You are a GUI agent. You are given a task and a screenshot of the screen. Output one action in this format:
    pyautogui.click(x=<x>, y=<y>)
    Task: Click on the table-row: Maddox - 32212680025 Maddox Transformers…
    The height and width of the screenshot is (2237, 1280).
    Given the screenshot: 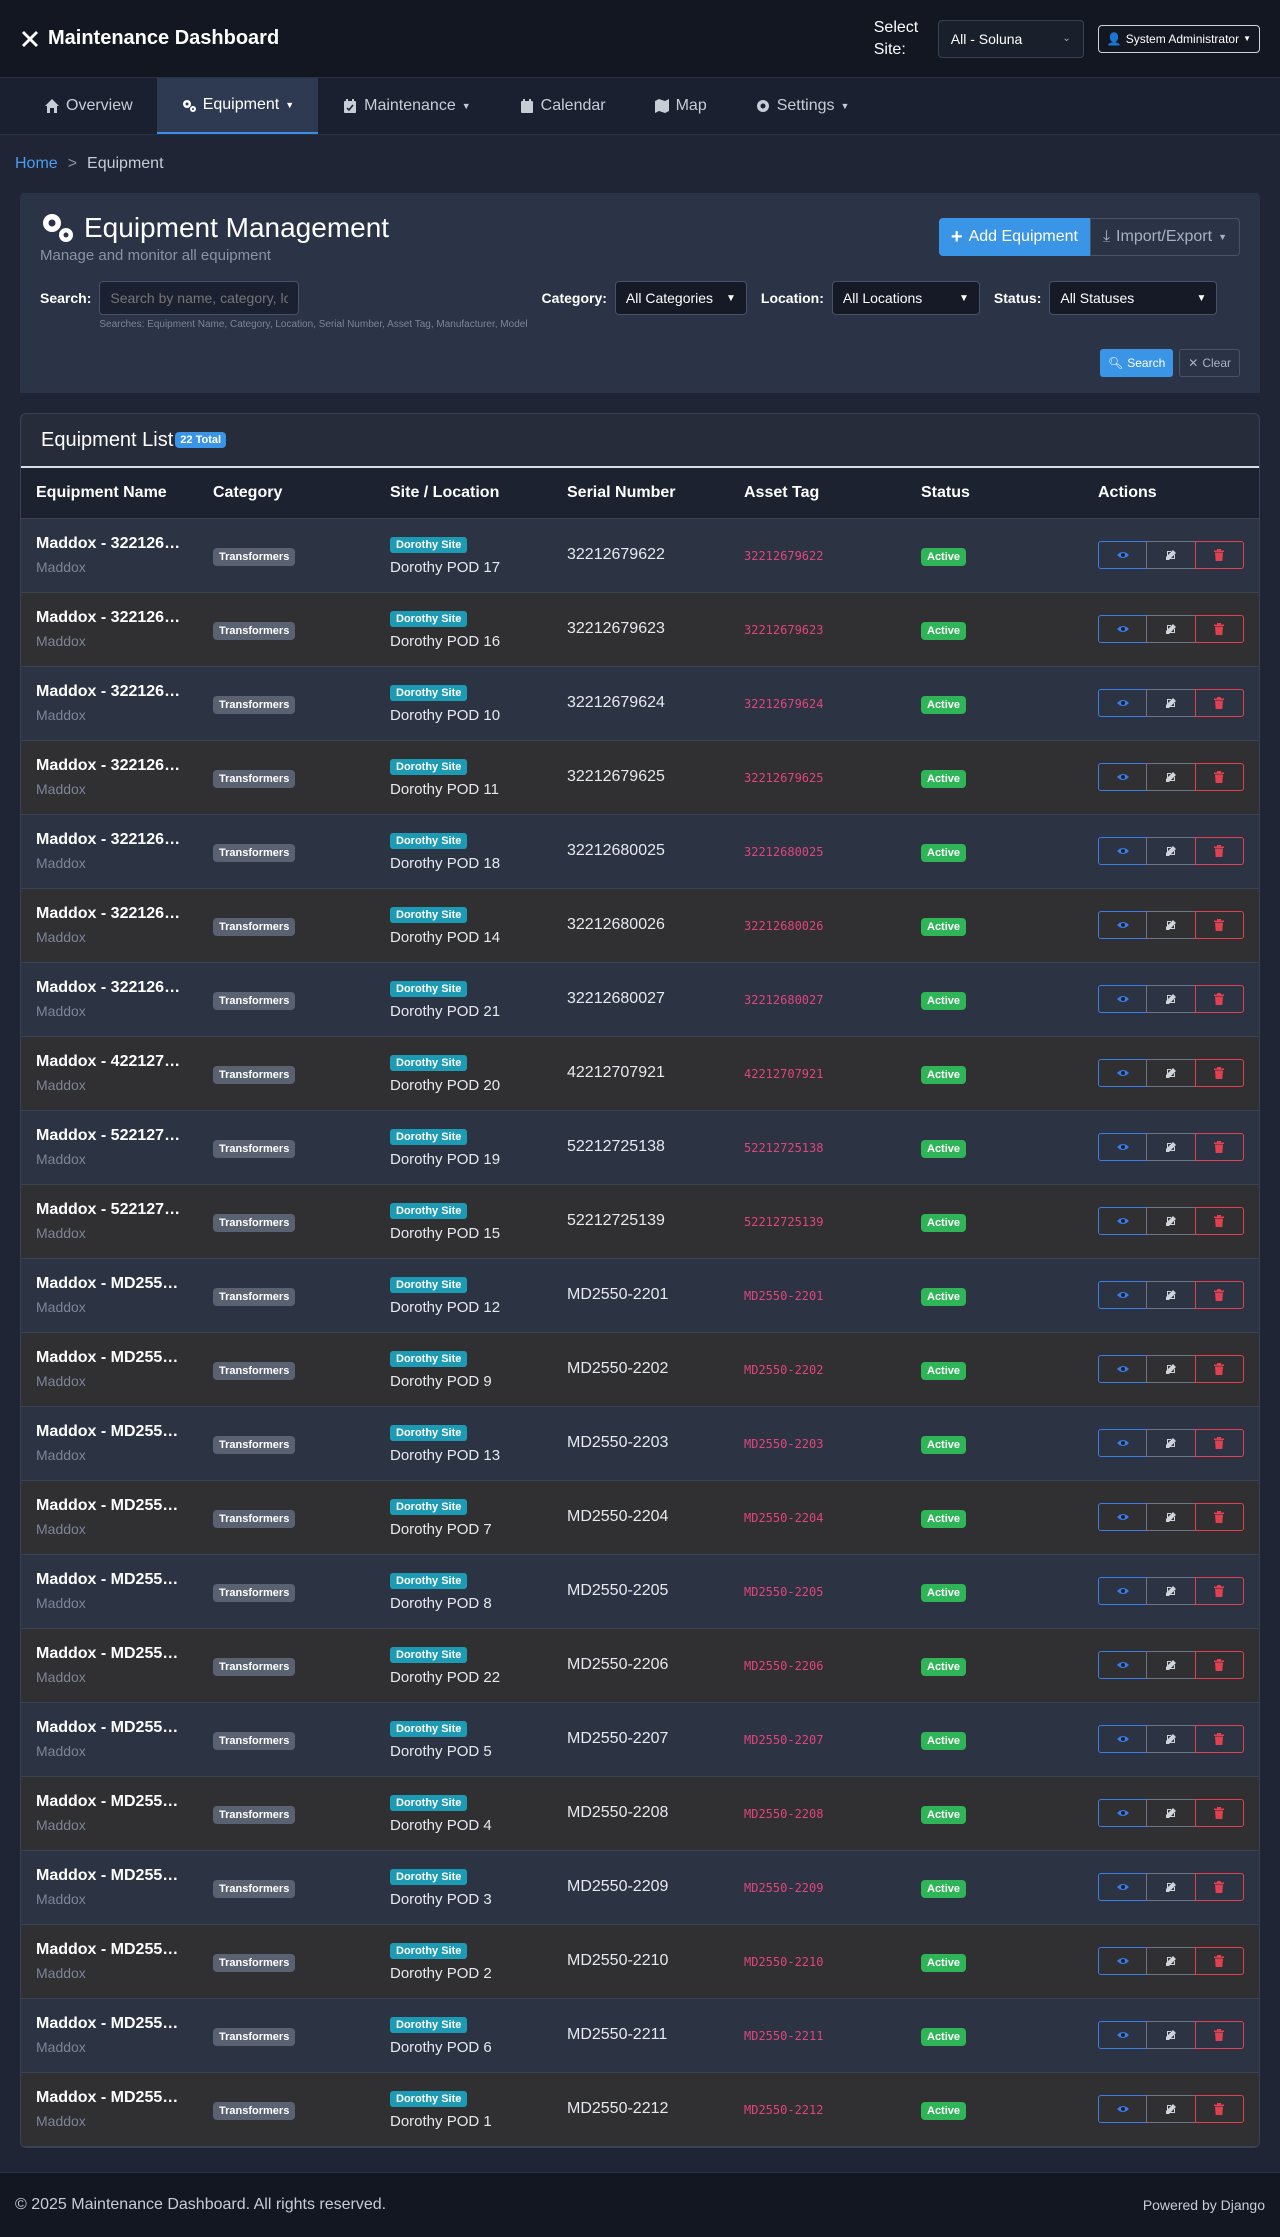 What is the action you would take?
    pyautogui.click(x=640, y=851)
    